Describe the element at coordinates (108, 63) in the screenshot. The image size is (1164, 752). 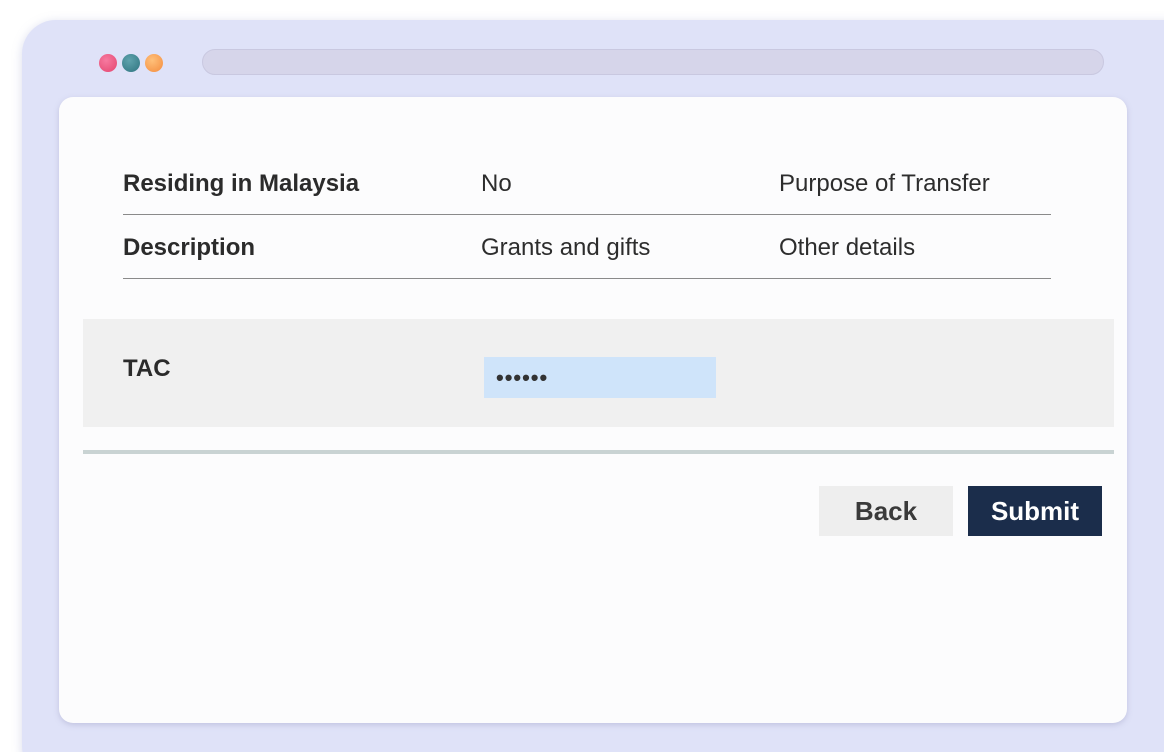
I see `close-window-dot-icon` at that location.